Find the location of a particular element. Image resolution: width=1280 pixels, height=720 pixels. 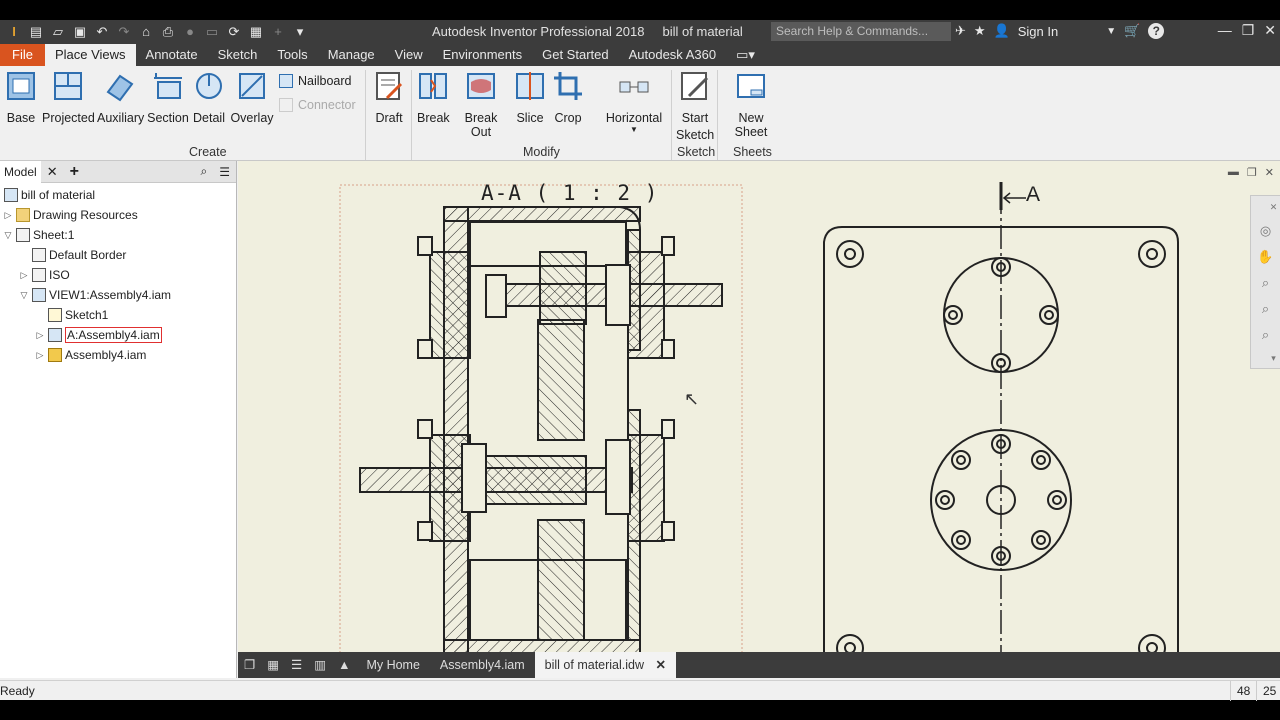

ribbon-options-icon: ▭▾ is located at coordinates (745, 55).